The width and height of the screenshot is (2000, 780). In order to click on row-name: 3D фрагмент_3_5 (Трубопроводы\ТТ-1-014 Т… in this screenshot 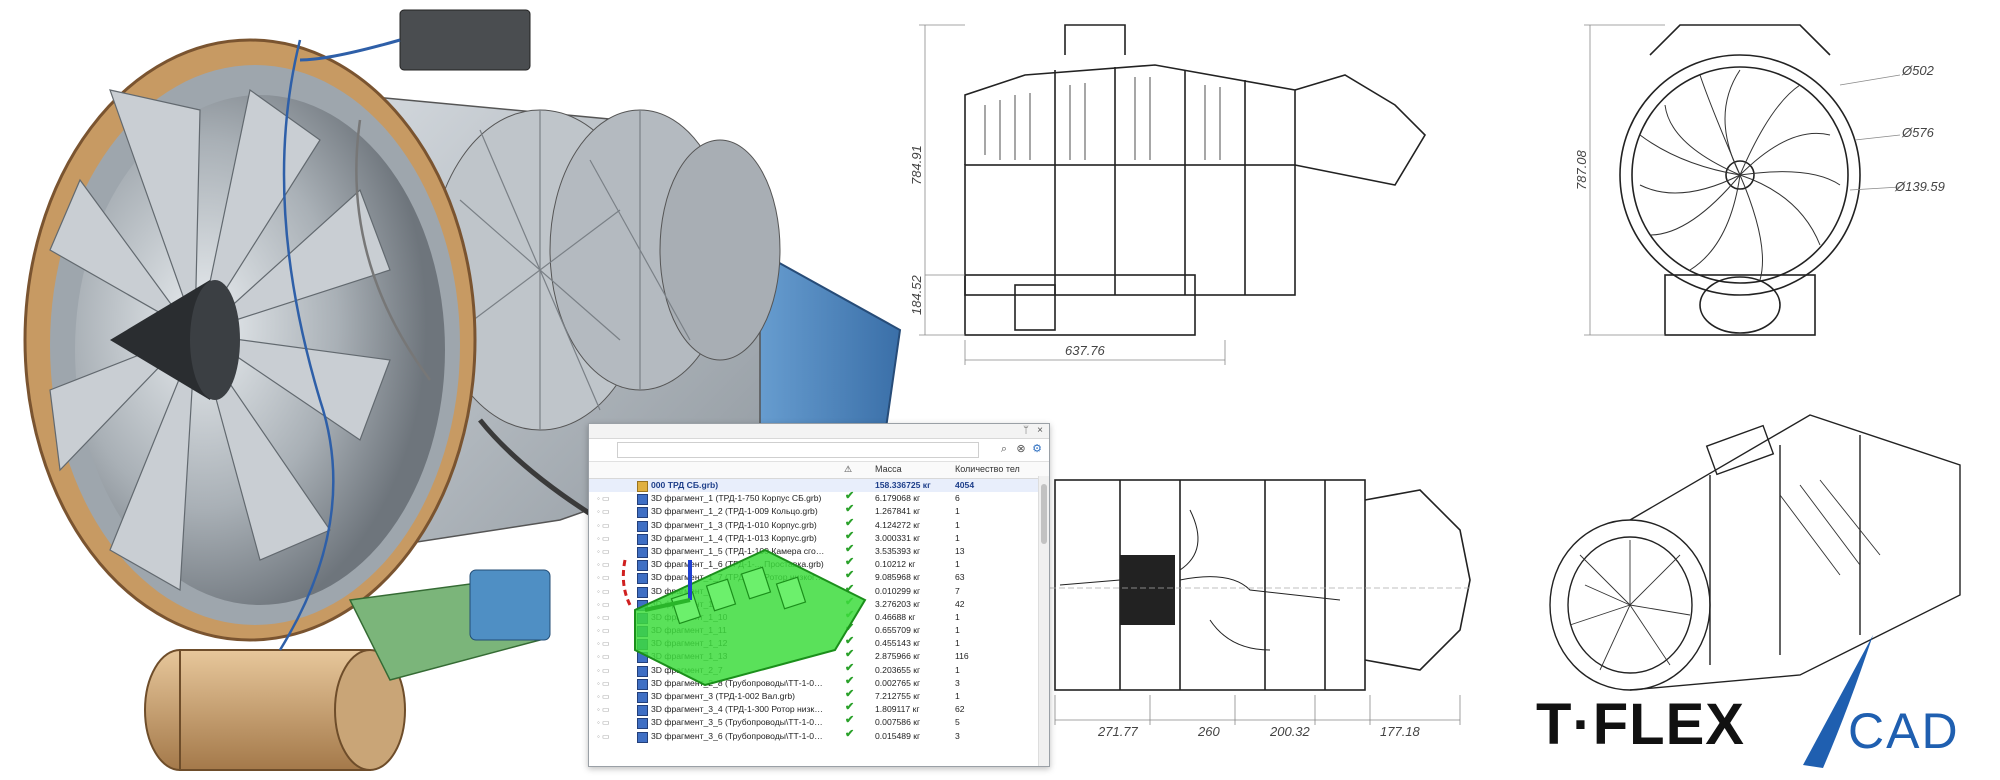, I will do `click(738, 722)`.